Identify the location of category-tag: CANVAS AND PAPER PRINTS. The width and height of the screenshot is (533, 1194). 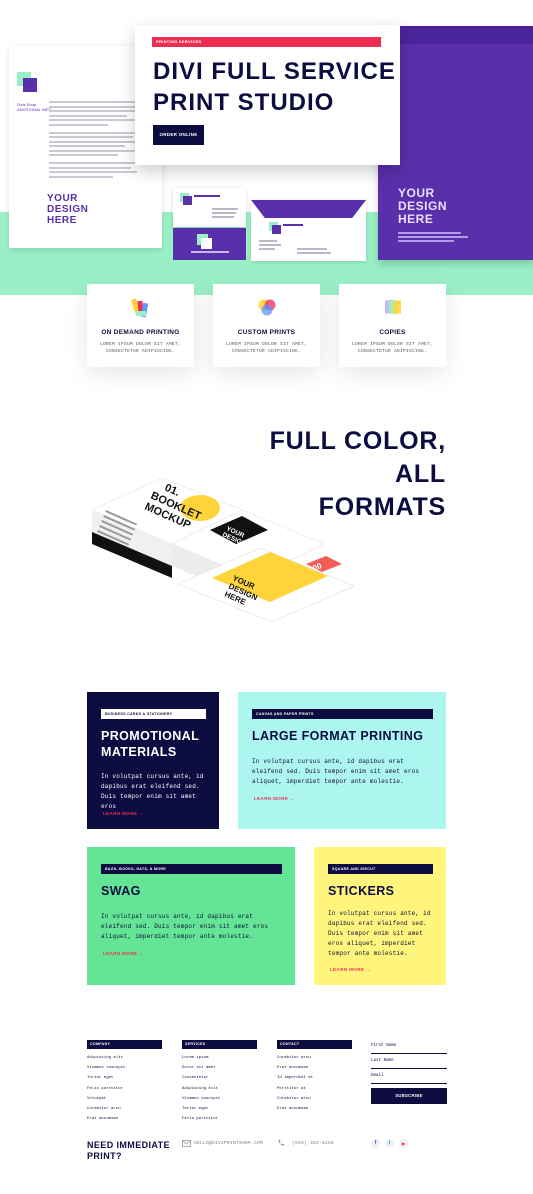
(342, 714).